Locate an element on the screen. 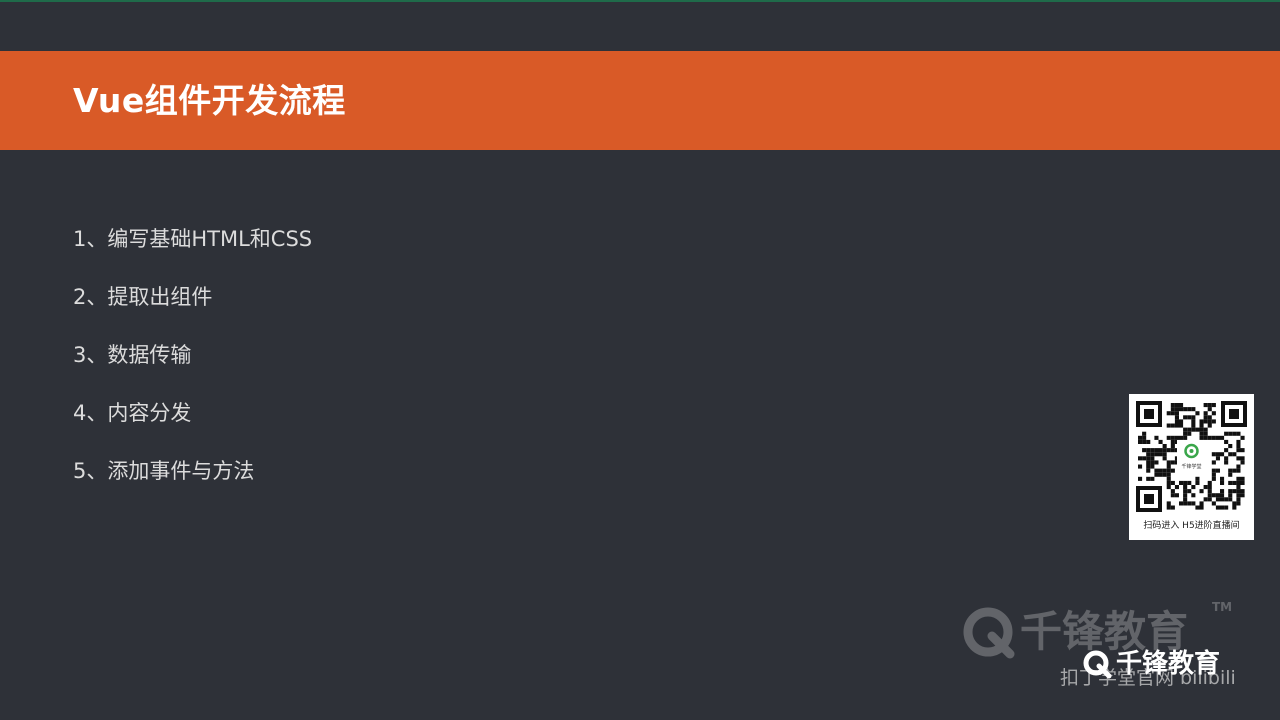 This screenshot has width=1280, height=720. qr-center-label: 千锋学堂 is located at coordinates (1191, 466).